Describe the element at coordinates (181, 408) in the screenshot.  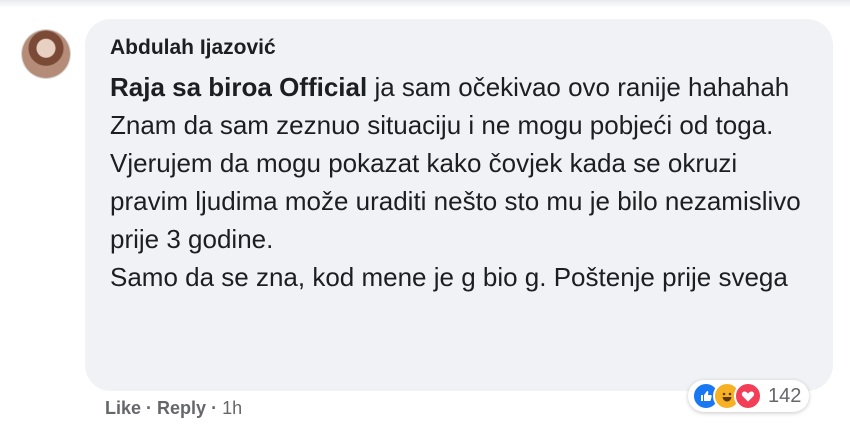
I see `reply-button: Reply` at that location.